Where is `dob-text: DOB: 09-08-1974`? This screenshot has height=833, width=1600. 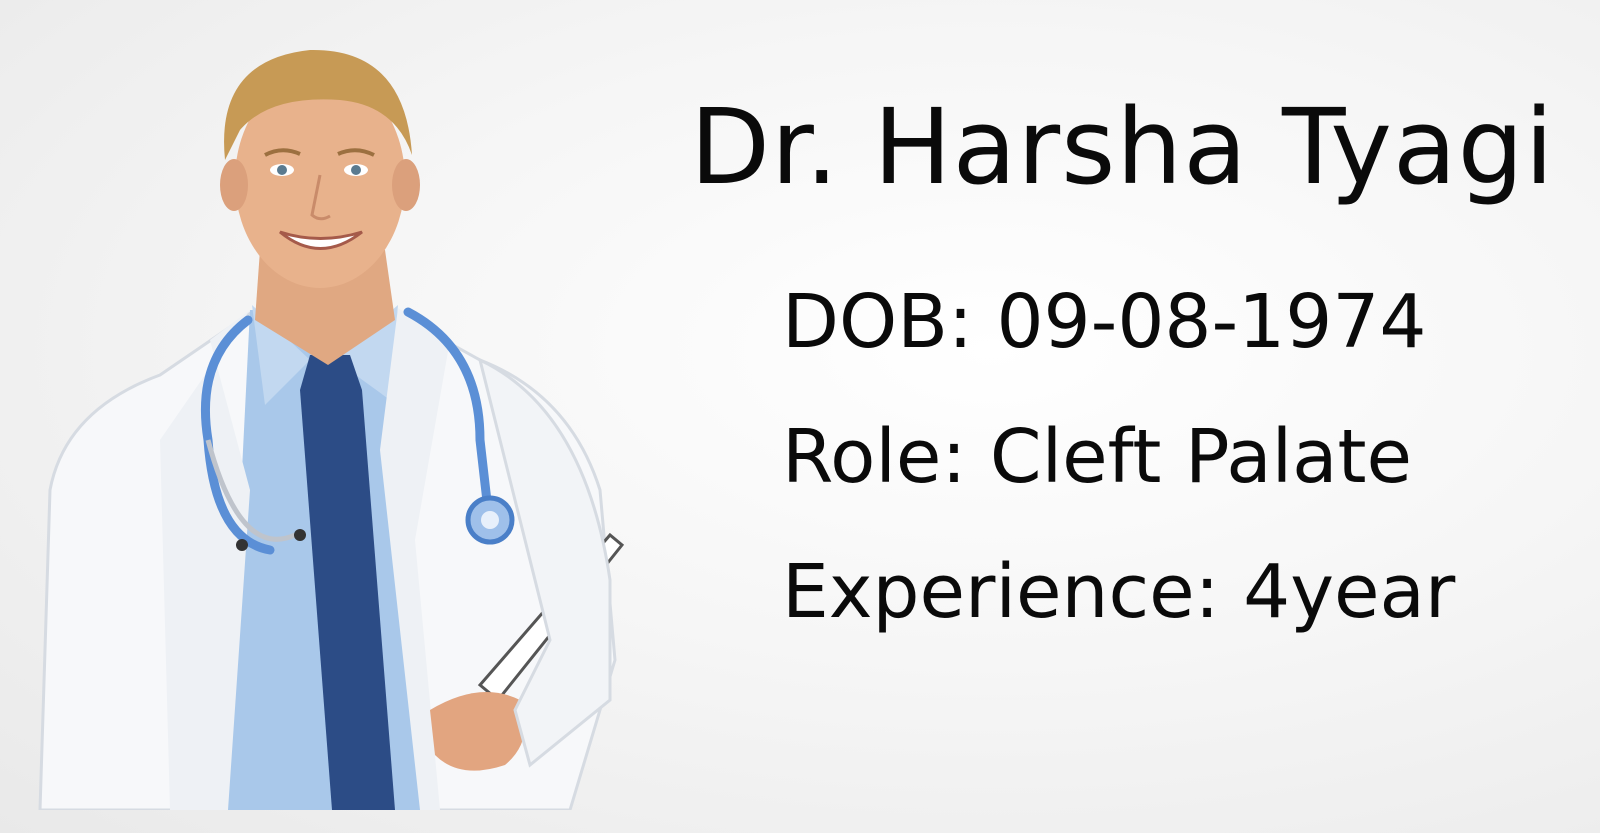
dob-text: DOB: 09-08-1974 is located at coordinates (1104, 322).